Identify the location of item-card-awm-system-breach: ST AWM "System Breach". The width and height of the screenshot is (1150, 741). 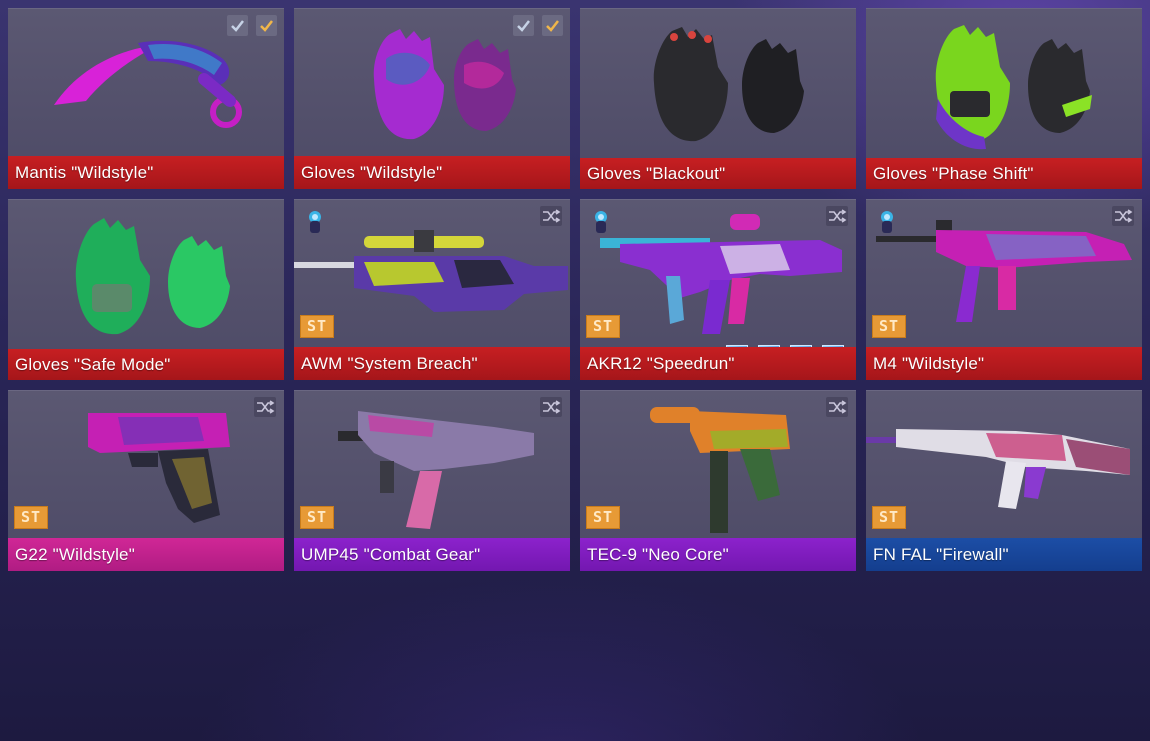
(432, 289).